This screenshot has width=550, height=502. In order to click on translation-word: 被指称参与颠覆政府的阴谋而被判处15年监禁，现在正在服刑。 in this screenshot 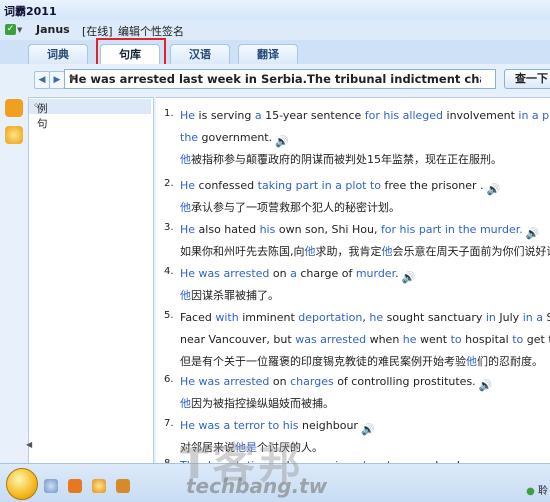, I will do `click(346, 159)`.